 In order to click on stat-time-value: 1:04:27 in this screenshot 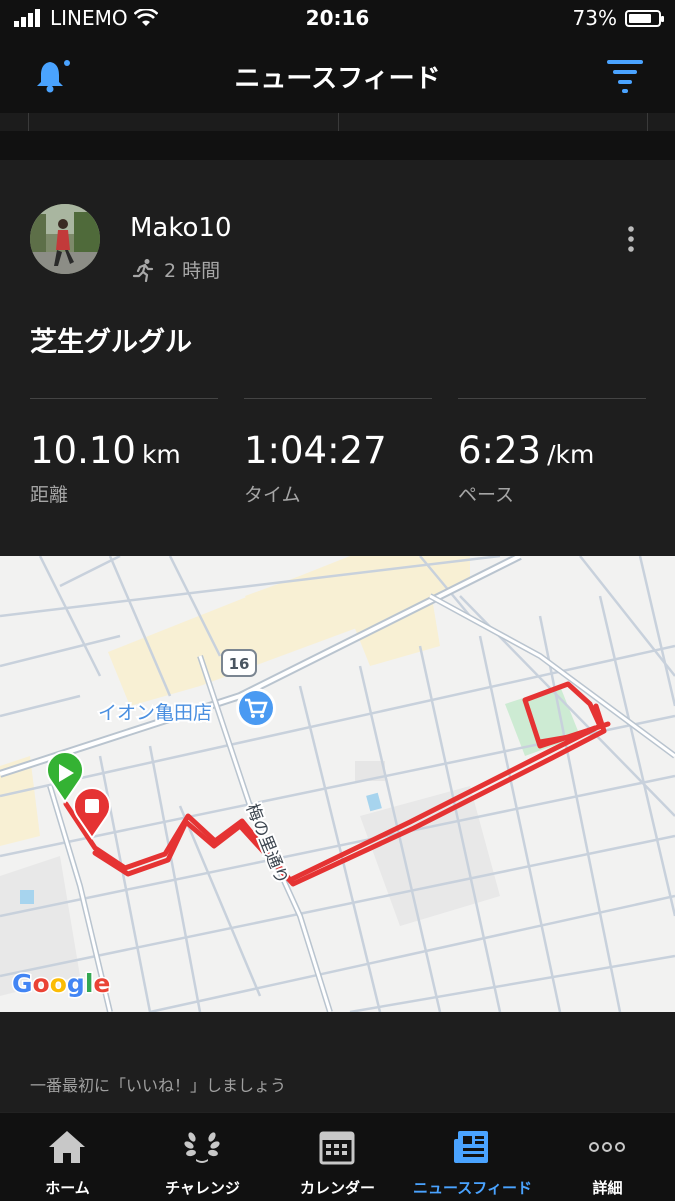, I will do `click(315, 450)`.